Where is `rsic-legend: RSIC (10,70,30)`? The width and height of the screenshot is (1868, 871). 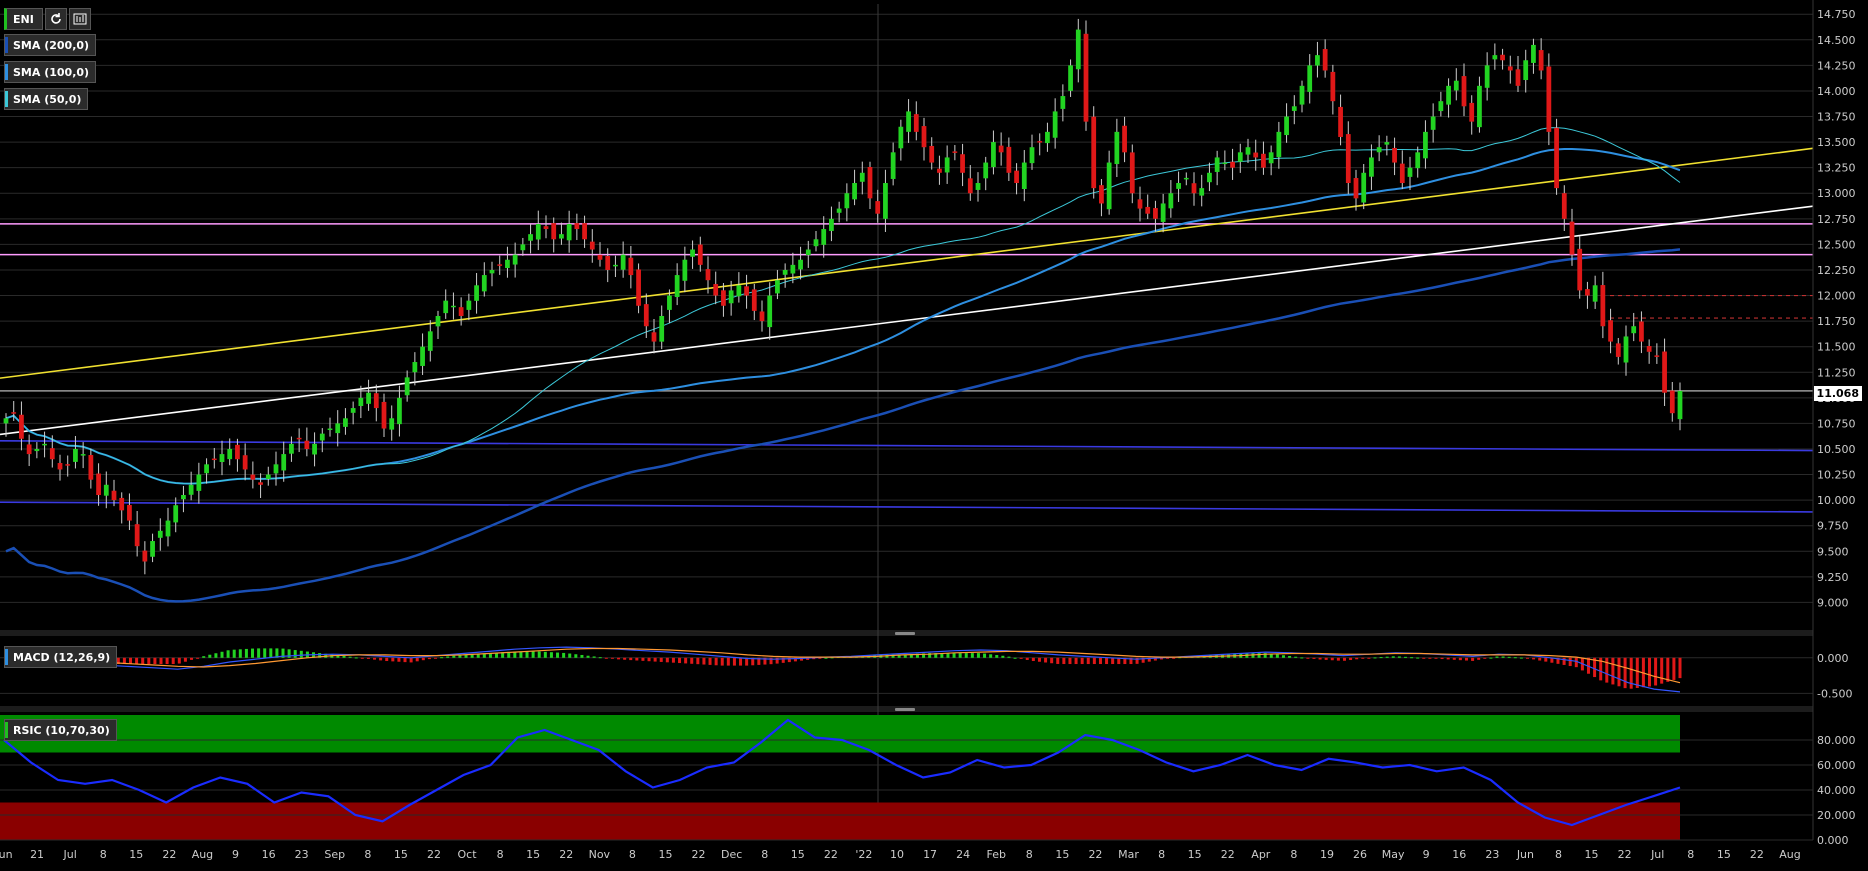
rsic-legend: RSIC (10,70,30) is located at coordinates (60, 730).